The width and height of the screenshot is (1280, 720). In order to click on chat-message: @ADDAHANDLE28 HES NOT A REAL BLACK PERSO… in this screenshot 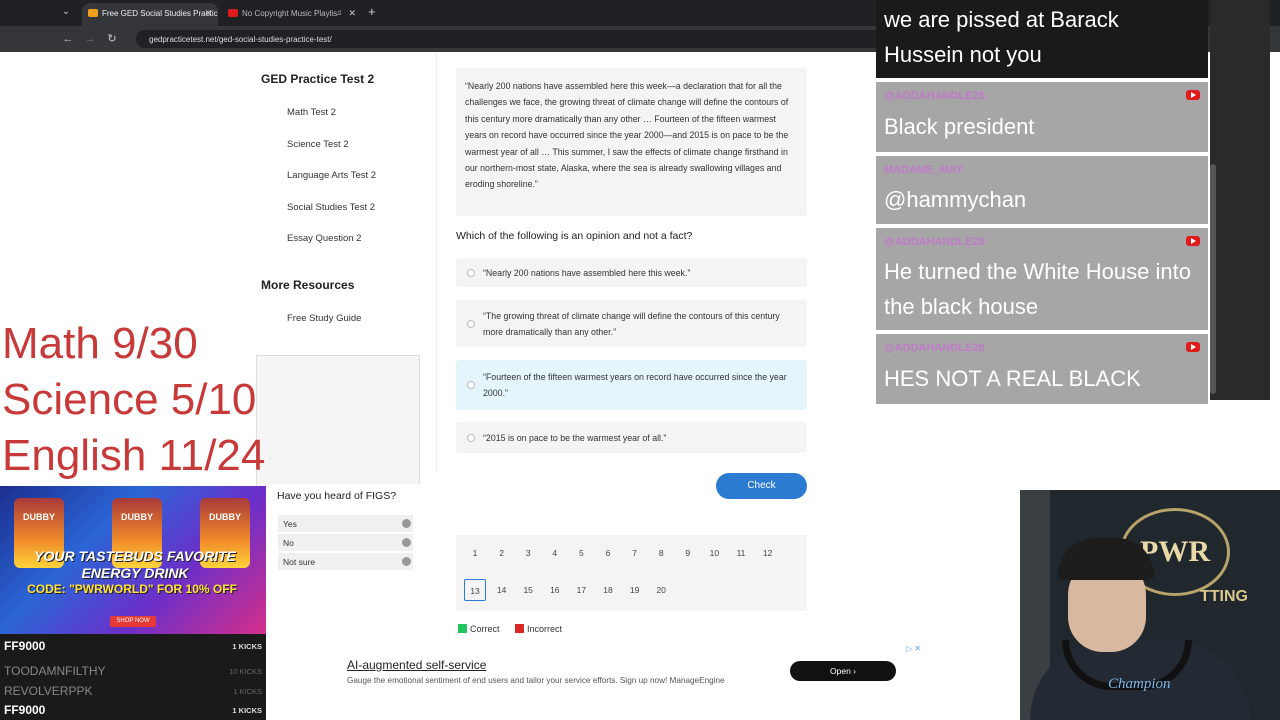, I will do `click(1042, 380)`.